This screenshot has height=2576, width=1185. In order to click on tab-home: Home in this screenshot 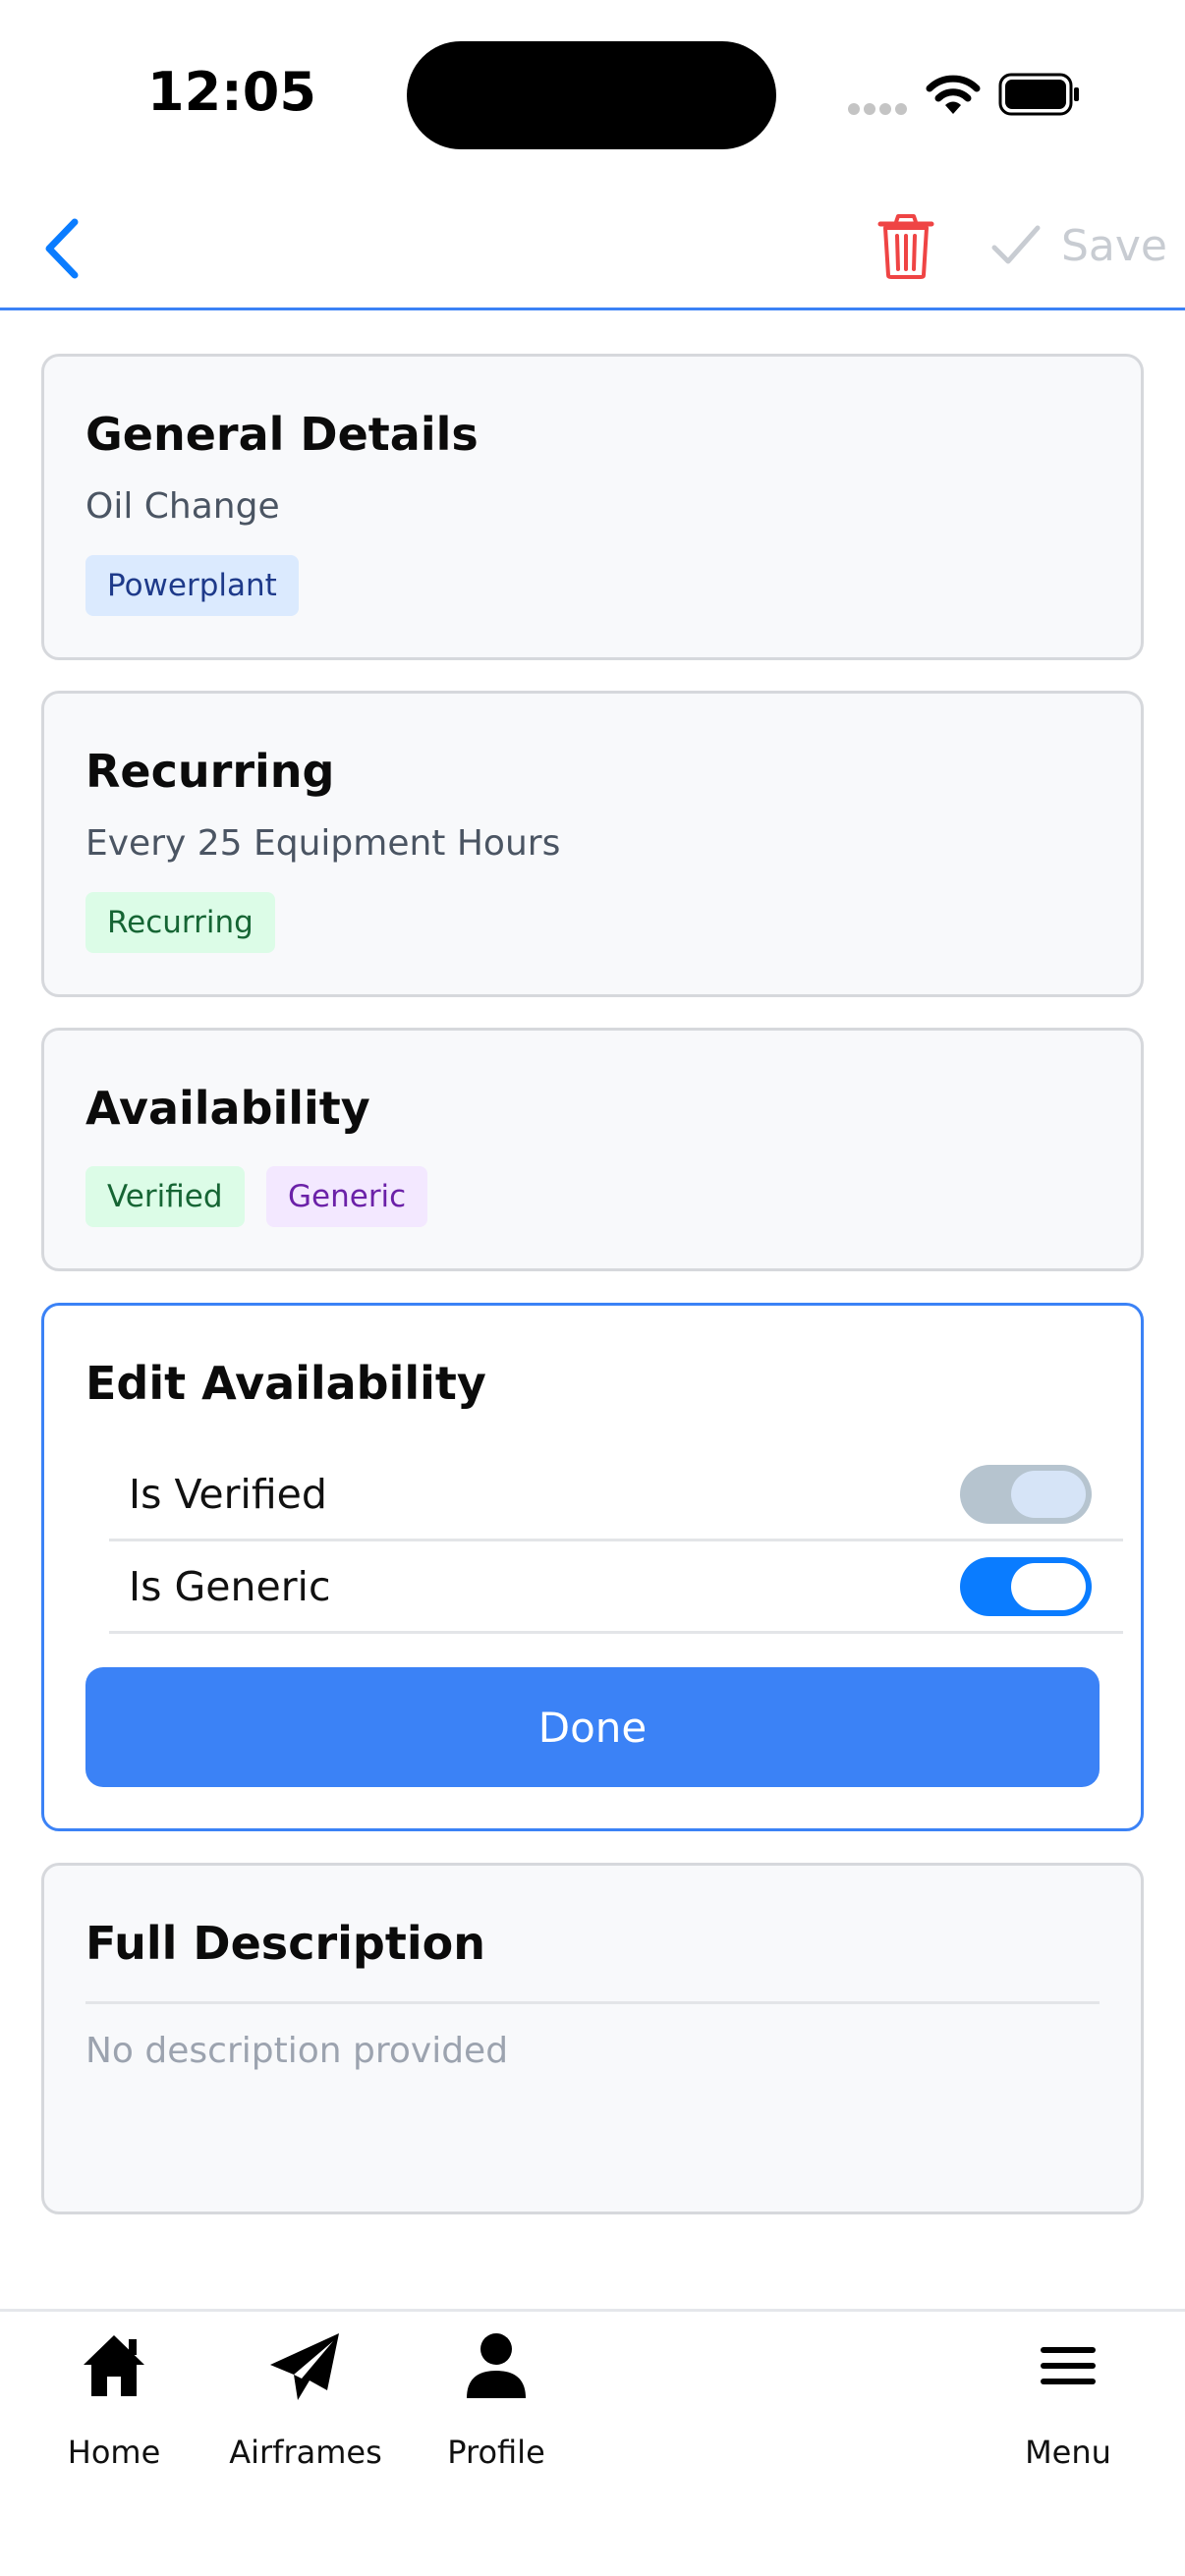, I will do `click(114, 2405)`.